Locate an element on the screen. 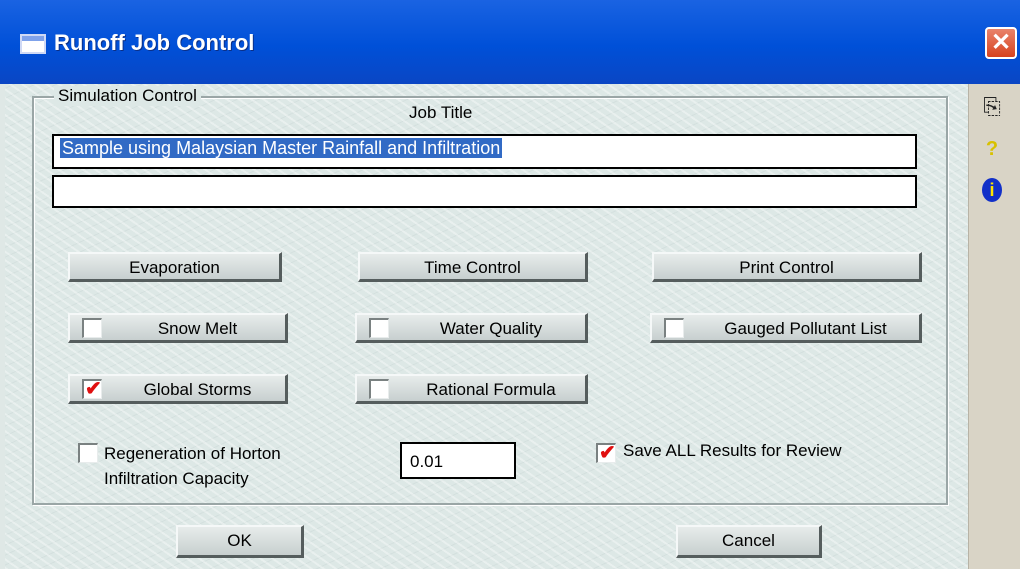 The height and width of the screenshot is (569, 1020). close-button: ✕ is located at coordinates (1001, 43).